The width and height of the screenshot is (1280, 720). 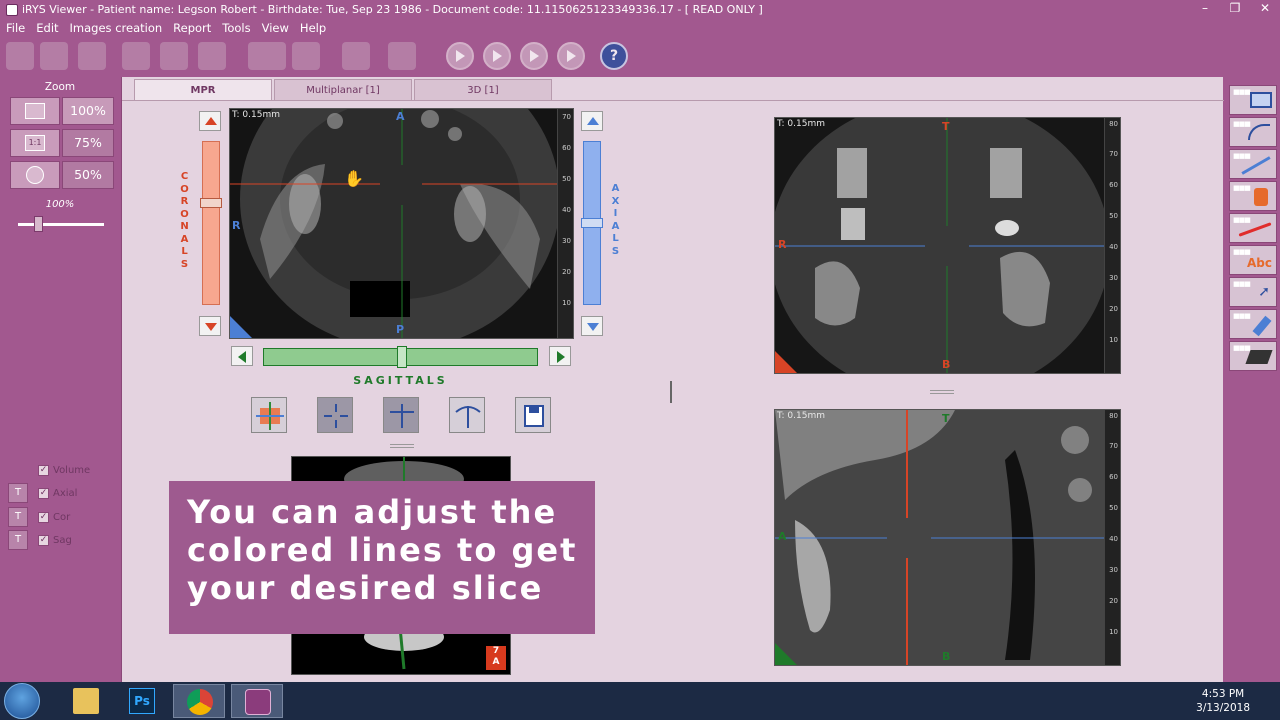 What do you see at coordinates (1253, 132) in the screenshot?
I see `angle-tool: ■■■` at bounding box center [1253, 132].